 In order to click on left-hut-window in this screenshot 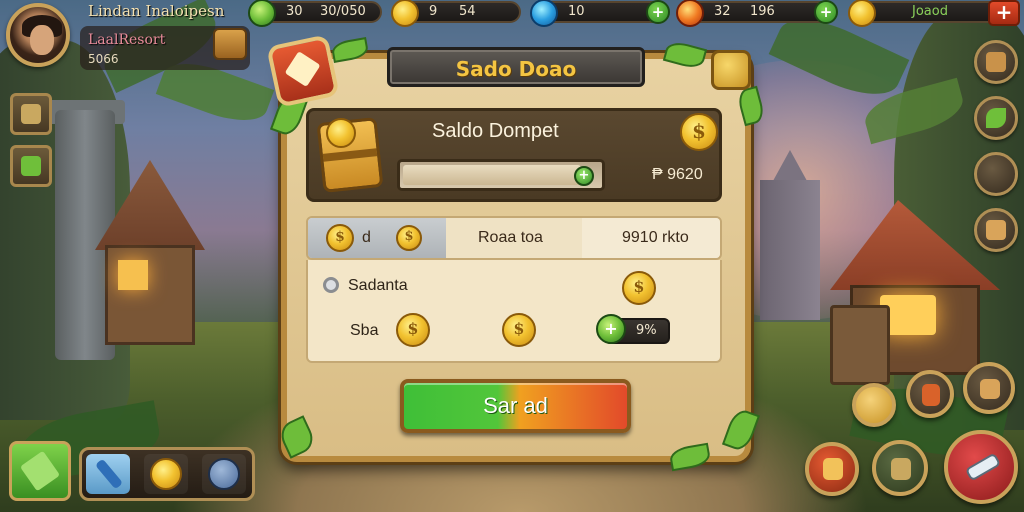, I will do `click(133, 275)`.